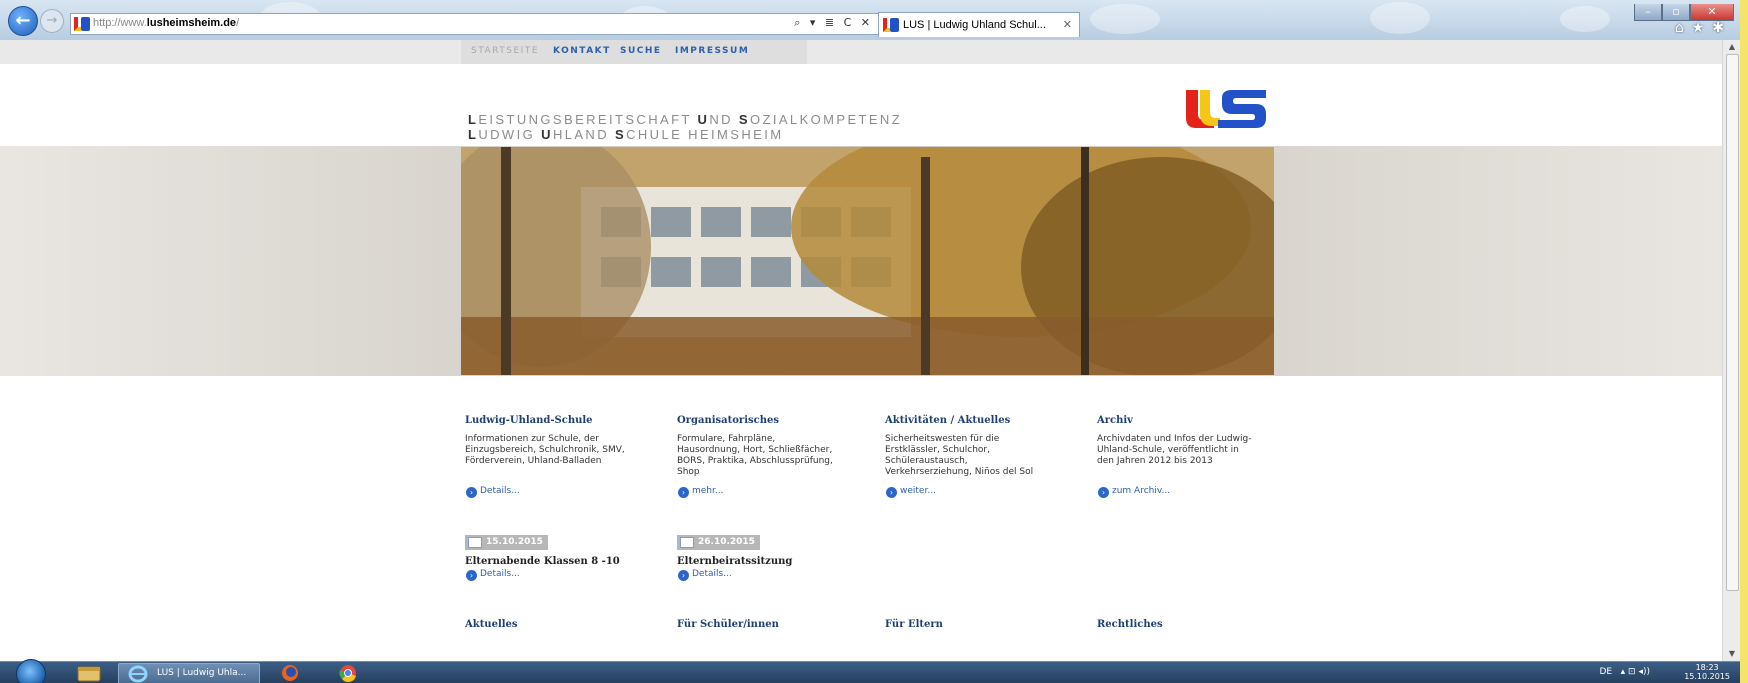 Image resolution: width=1748 pixels, height=683 pixels. Describe the element at coordinates (641, 51) in the screenshot. I see `nav-suche: SUCHE` at that location.